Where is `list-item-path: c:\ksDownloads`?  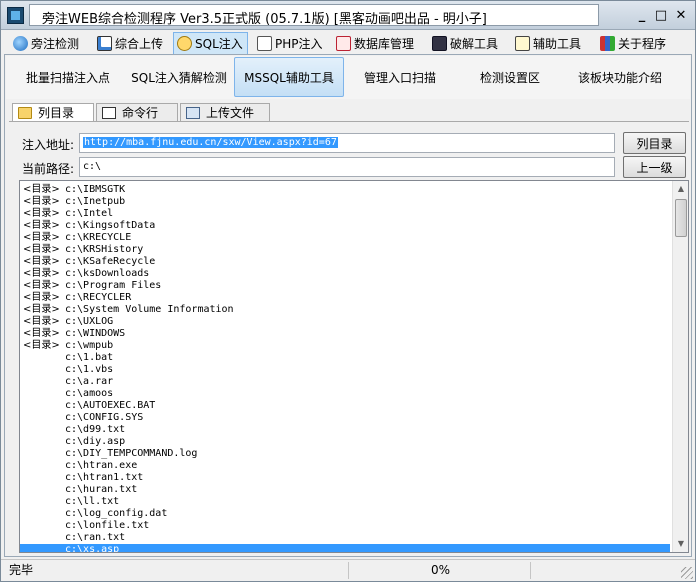
list-item-path: c:\ksDownloads is located at coordinates (107, 273).